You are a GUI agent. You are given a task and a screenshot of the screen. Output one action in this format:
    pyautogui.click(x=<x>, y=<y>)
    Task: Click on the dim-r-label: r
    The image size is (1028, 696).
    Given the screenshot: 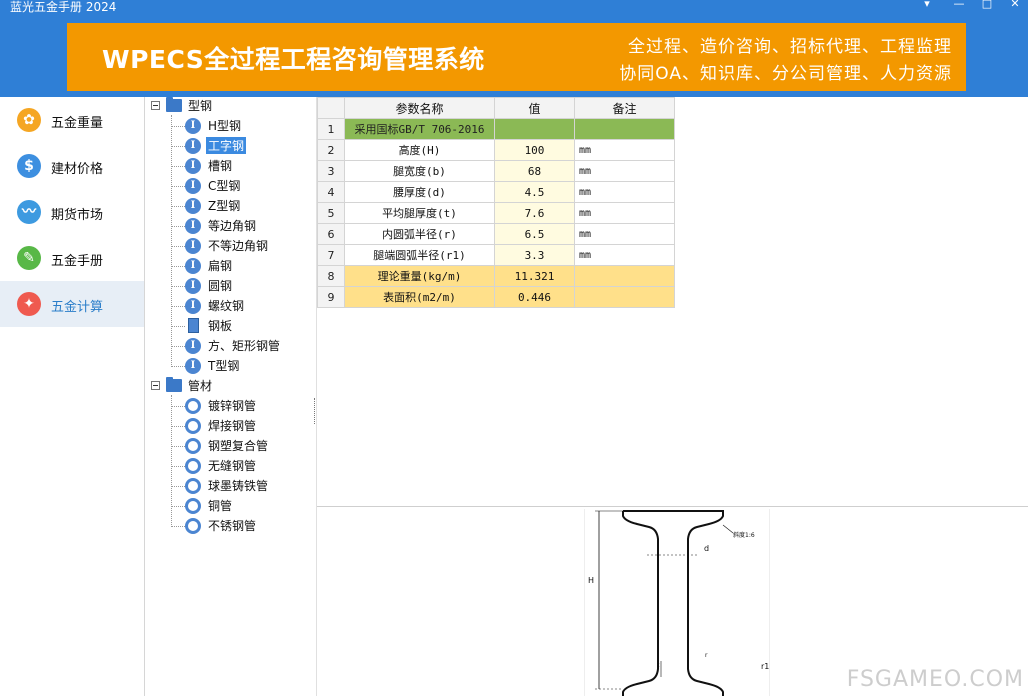 What is the action you would take?
    pyautogui.click(x=706, y=655)
    